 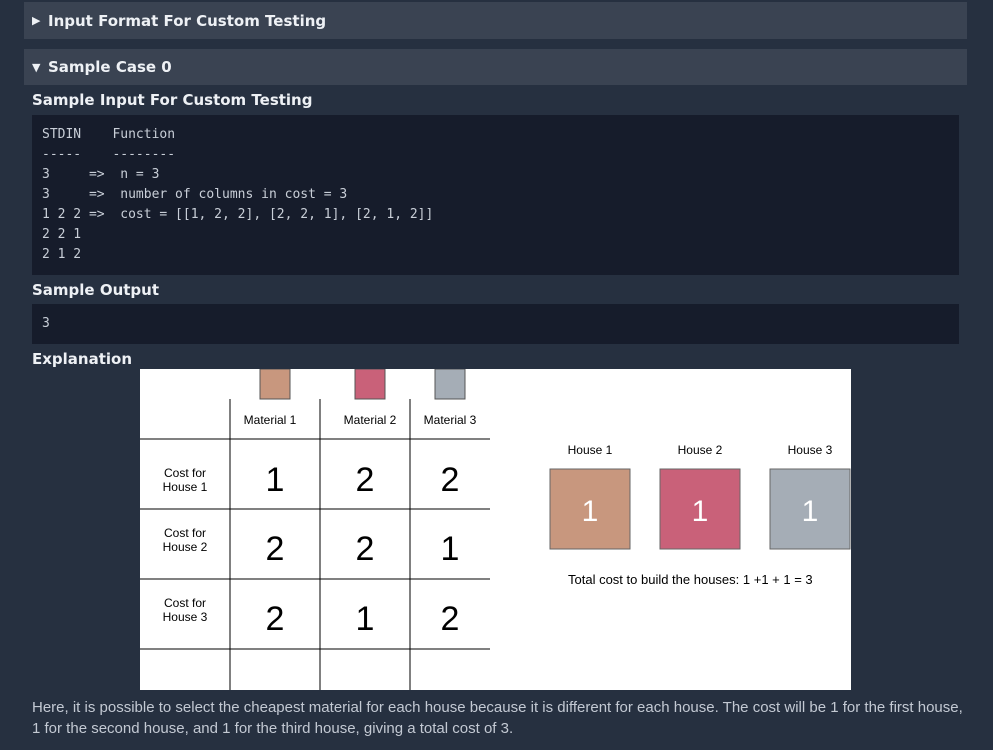 What do you see at coordinates (36, 20) in the screenshot?
I see `triangle-right-icon: ▶` at bounding box center [36, 20].